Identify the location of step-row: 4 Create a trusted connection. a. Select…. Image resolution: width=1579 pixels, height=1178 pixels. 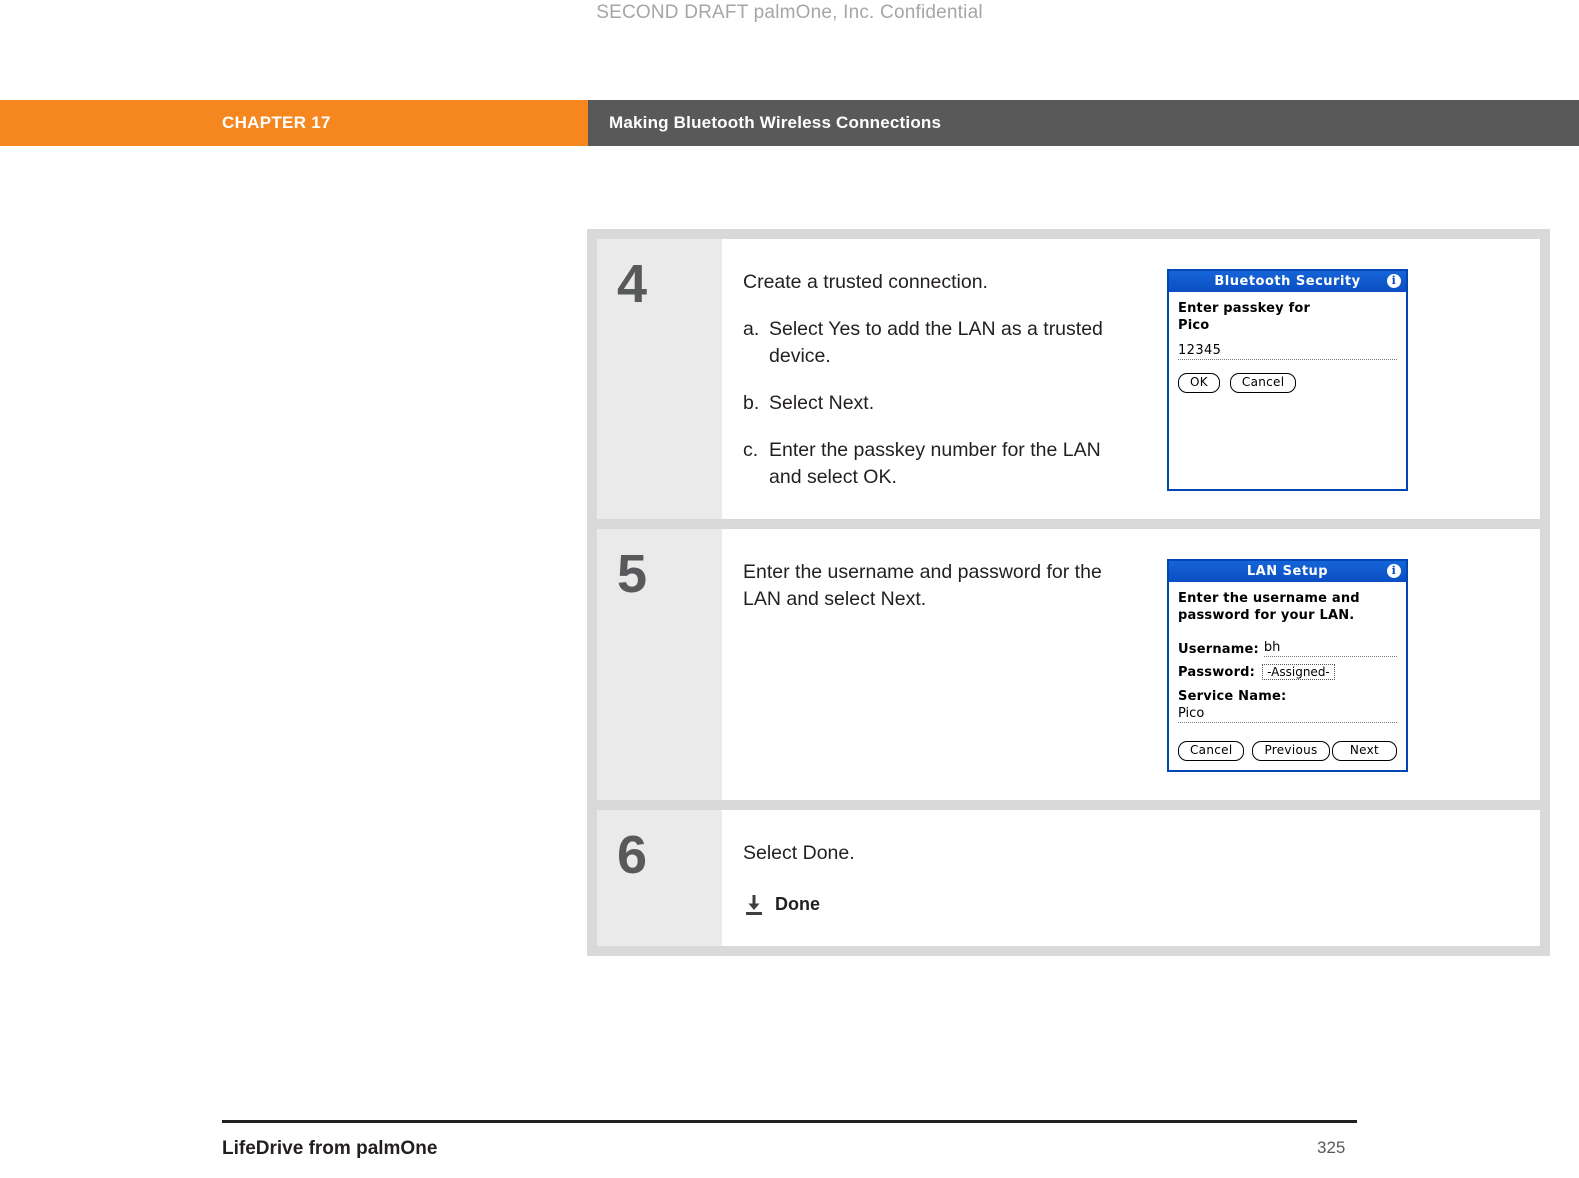
(1068, 379).